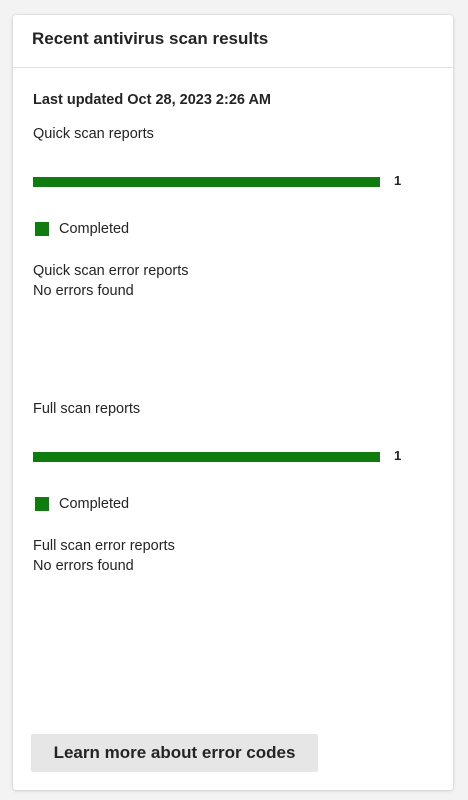  I want to click on full-scan-bar-fill, so click(206, 457).